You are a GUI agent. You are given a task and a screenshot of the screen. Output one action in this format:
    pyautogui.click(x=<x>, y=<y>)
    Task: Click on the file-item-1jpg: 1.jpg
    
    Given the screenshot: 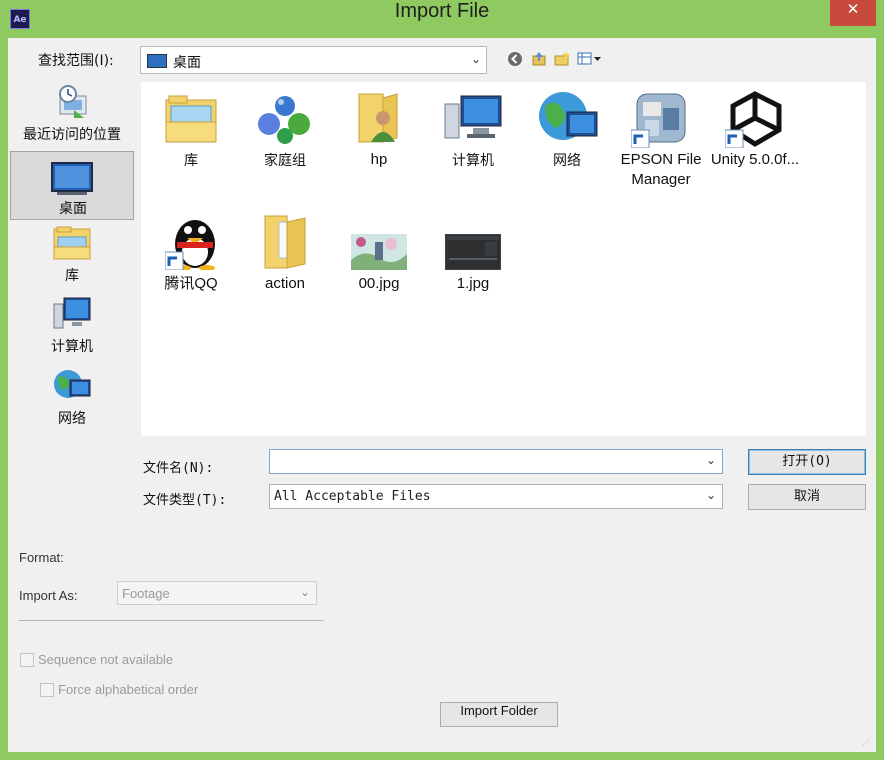 What is the action you would take?
    pyautogui.click(x=473, y=251)
    